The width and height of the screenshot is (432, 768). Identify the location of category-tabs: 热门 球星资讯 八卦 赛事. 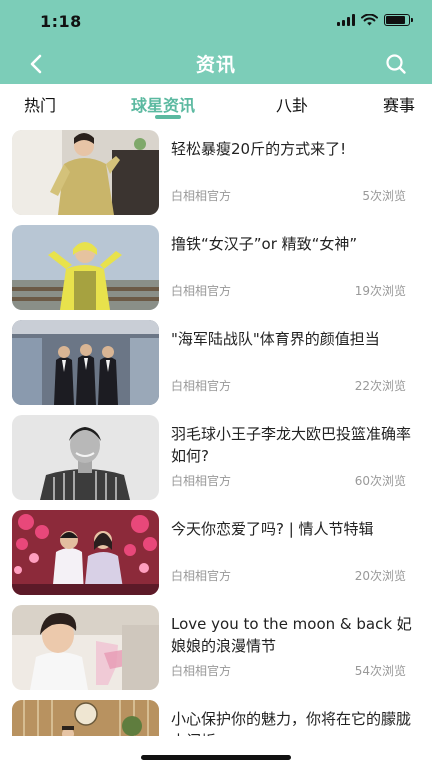
(216, 104).